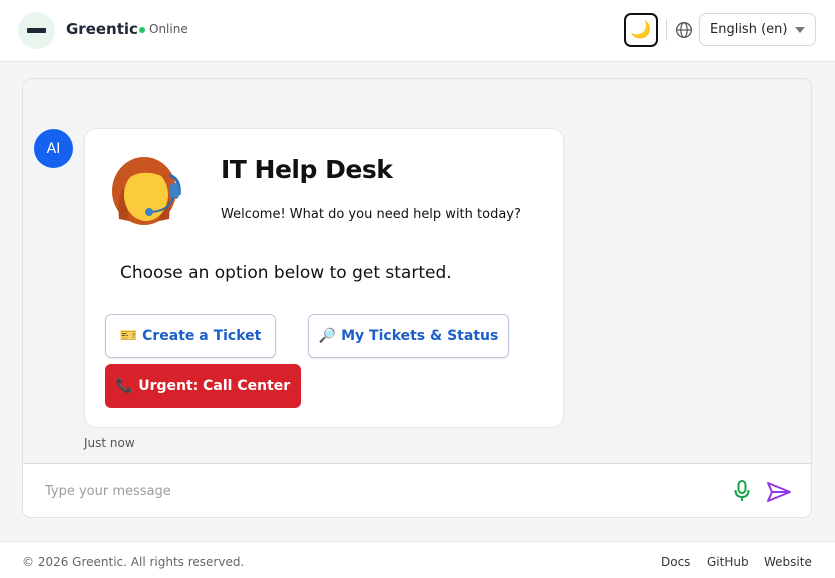 The image size is (835, 578). Describe the element at coordinates (327, 336) in the screenshot. I see `magnifier-icon: 🔎` at that location.